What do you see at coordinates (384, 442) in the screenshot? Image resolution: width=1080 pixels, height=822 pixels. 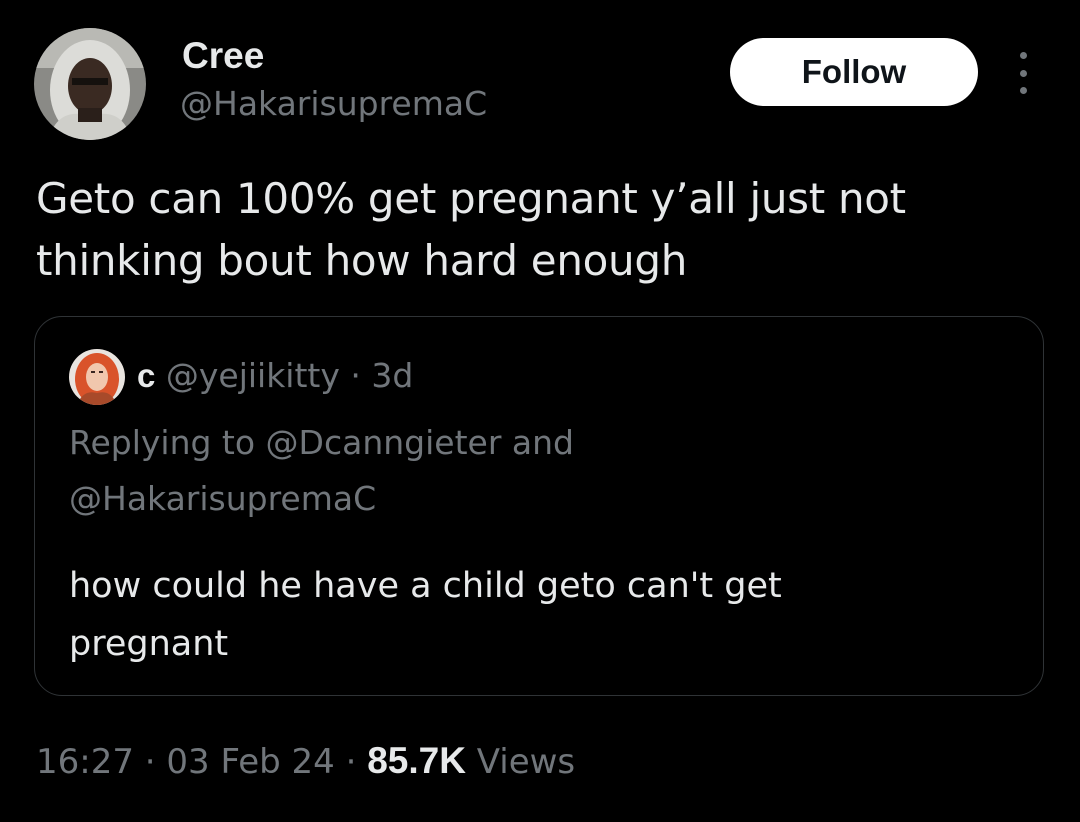 I see `reply-mention: @Dcanngieter` at bounding box center [384, 442].